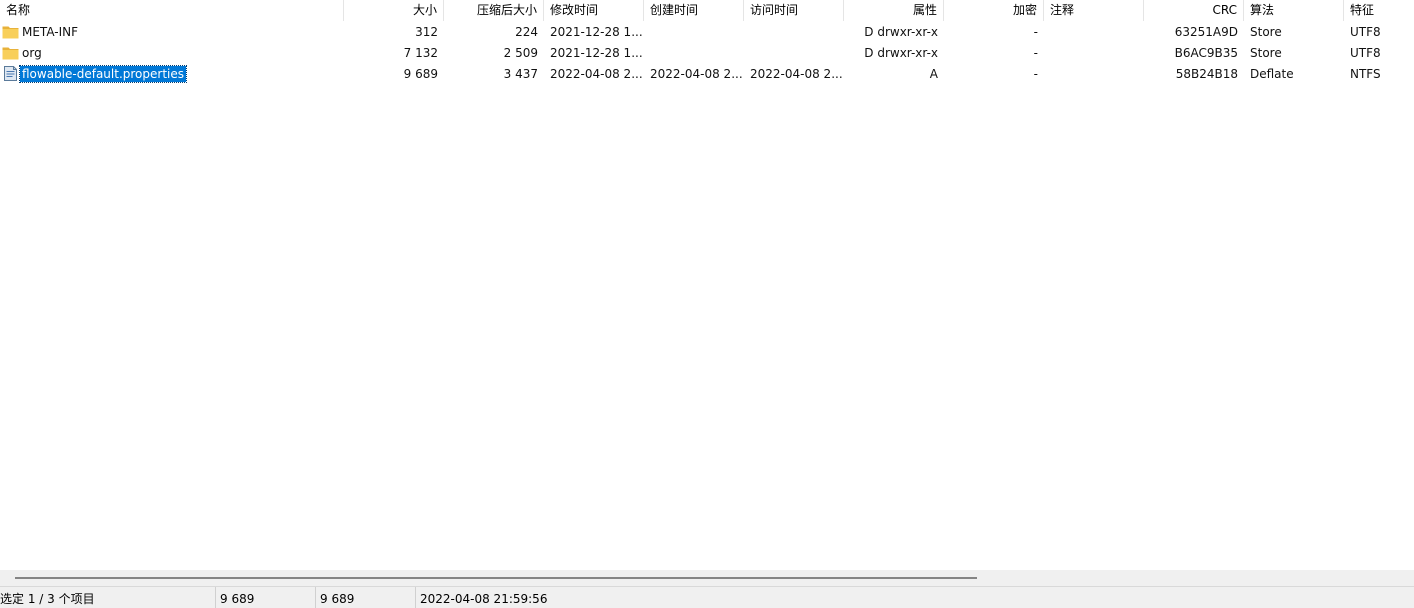 The width and height of the screenshot is (1414, 608). I want to click on status-size: 9 689, so click(266, 597).